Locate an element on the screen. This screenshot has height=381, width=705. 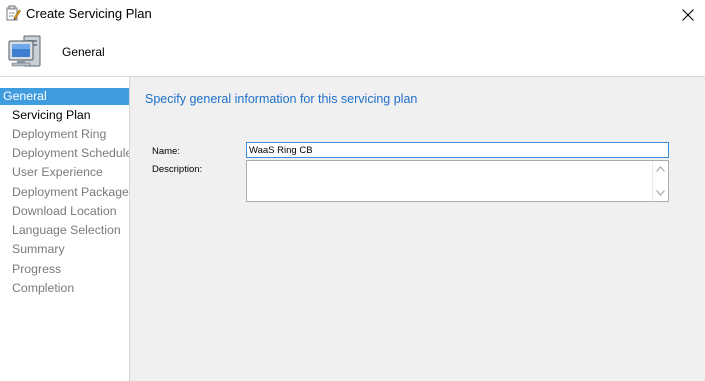
chevron-down-icon is located at coordinates (660, 193).